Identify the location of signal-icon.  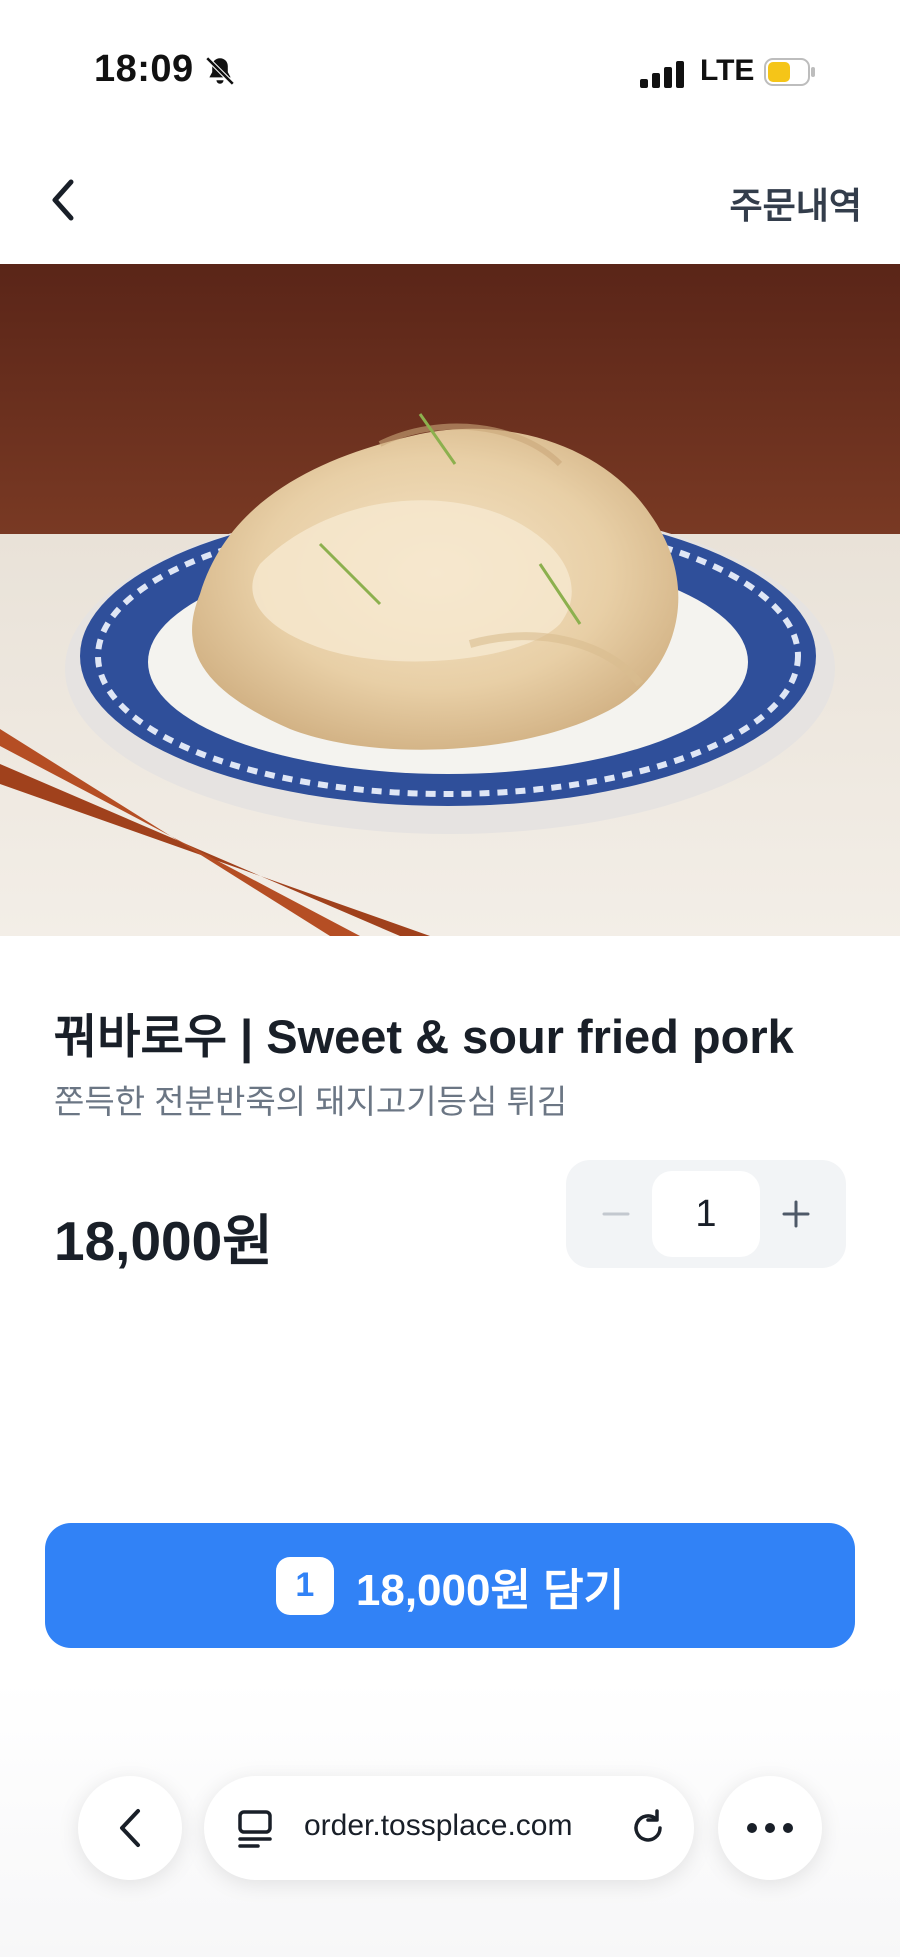
(663, 73).